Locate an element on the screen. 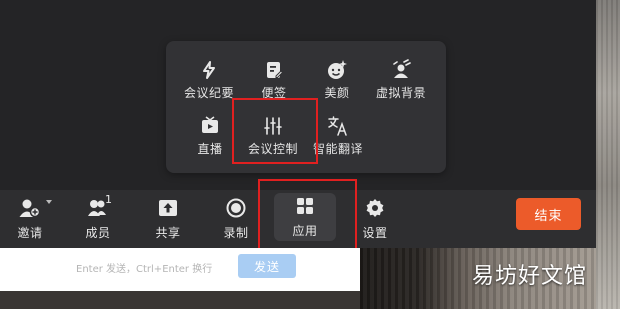  virtual-background-icon is located at coordinates (401, 70).